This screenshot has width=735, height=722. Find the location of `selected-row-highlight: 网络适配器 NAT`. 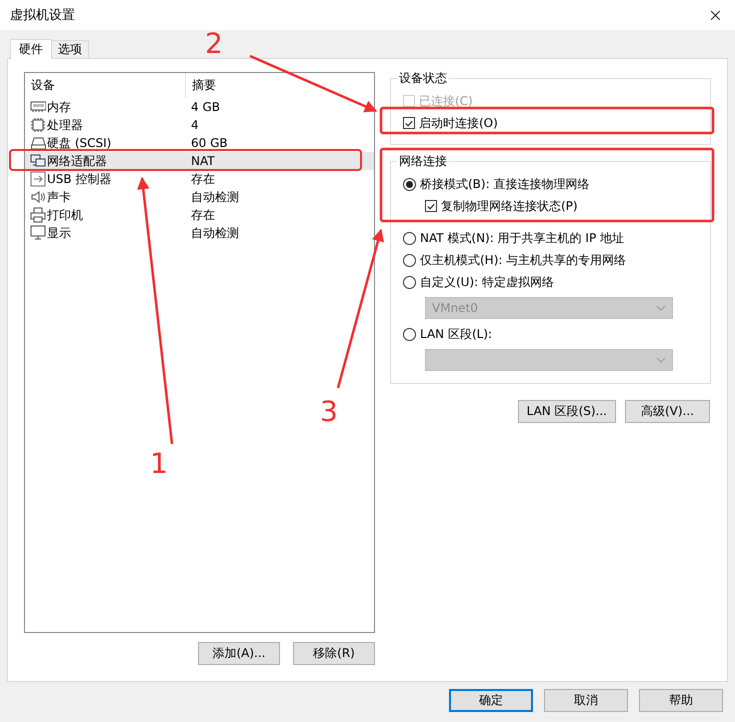

selected-row-highlight: 网络适配器 NAT is located at coordinates (199, 161).